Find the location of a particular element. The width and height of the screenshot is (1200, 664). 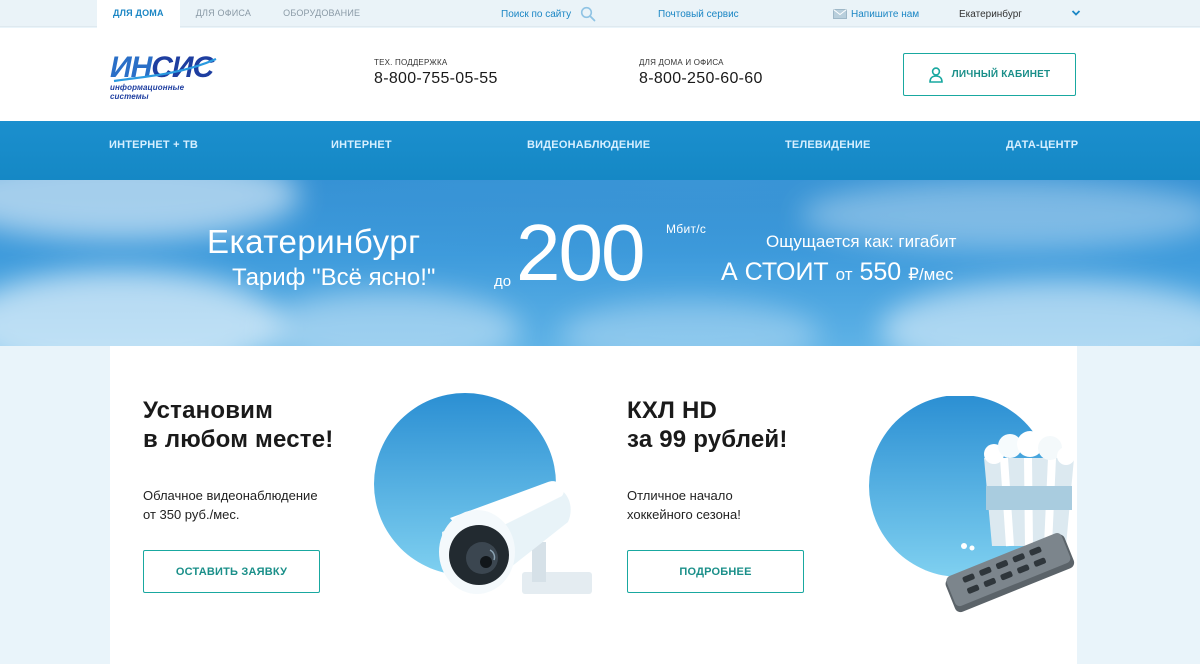

card-khl-desc-line1: Отличное начало is located at coordinates (680, 495).